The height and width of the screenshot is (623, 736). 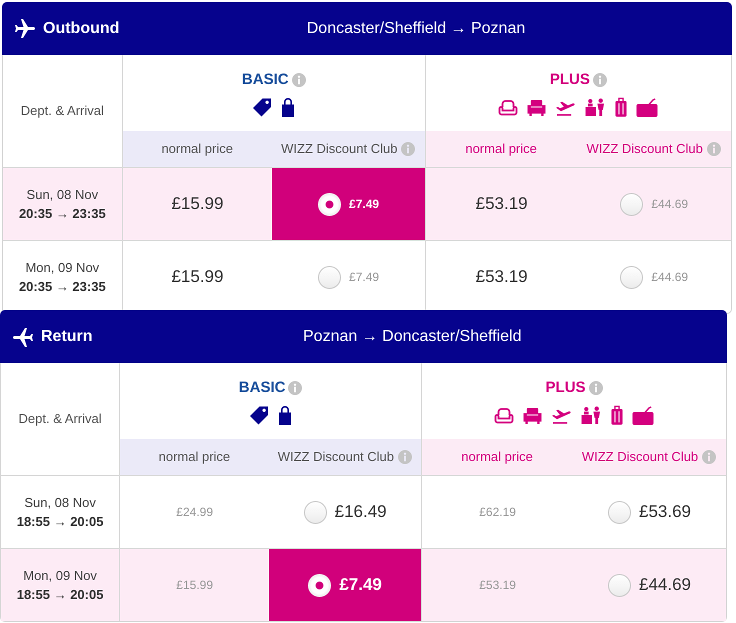 I want to click on price-text: £62.19, so click(x=497, y=512).